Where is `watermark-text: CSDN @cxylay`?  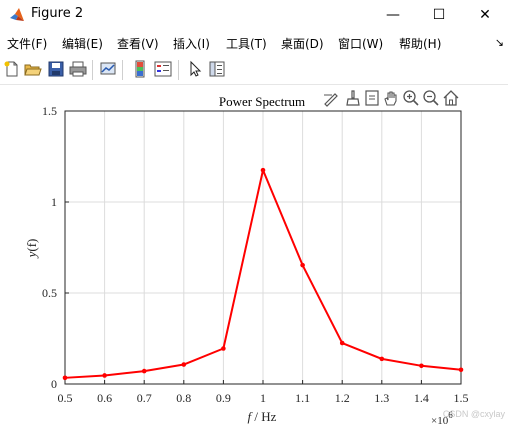 watermark-text: CSDN @cxylay is located at coordinates (474, 414).